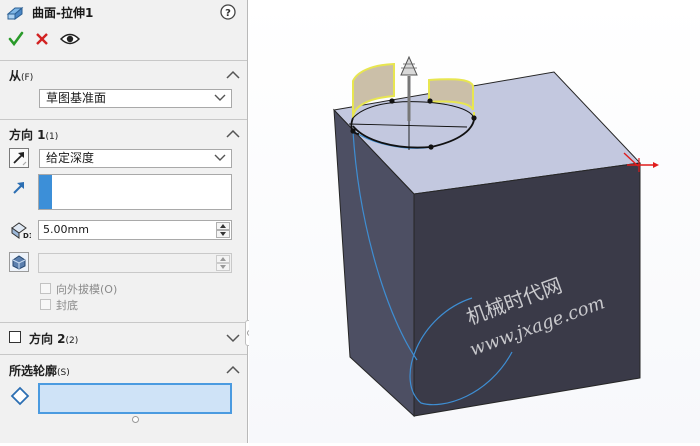  I want to click on cancel-button, so click(42, 39).